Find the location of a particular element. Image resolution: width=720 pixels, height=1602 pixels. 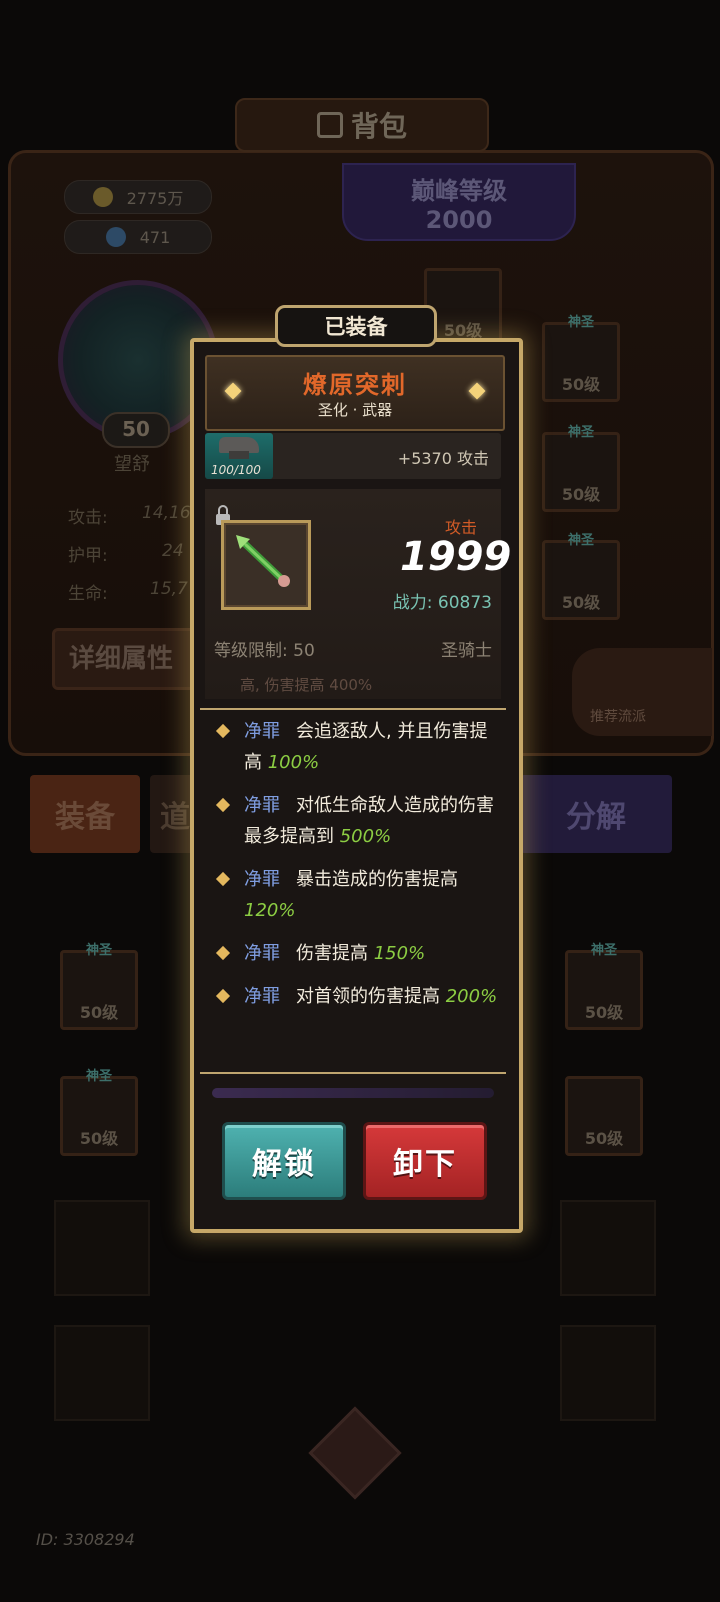

effect-text: 暴击造成的伤害提高 is located at coordinates (377, 879).